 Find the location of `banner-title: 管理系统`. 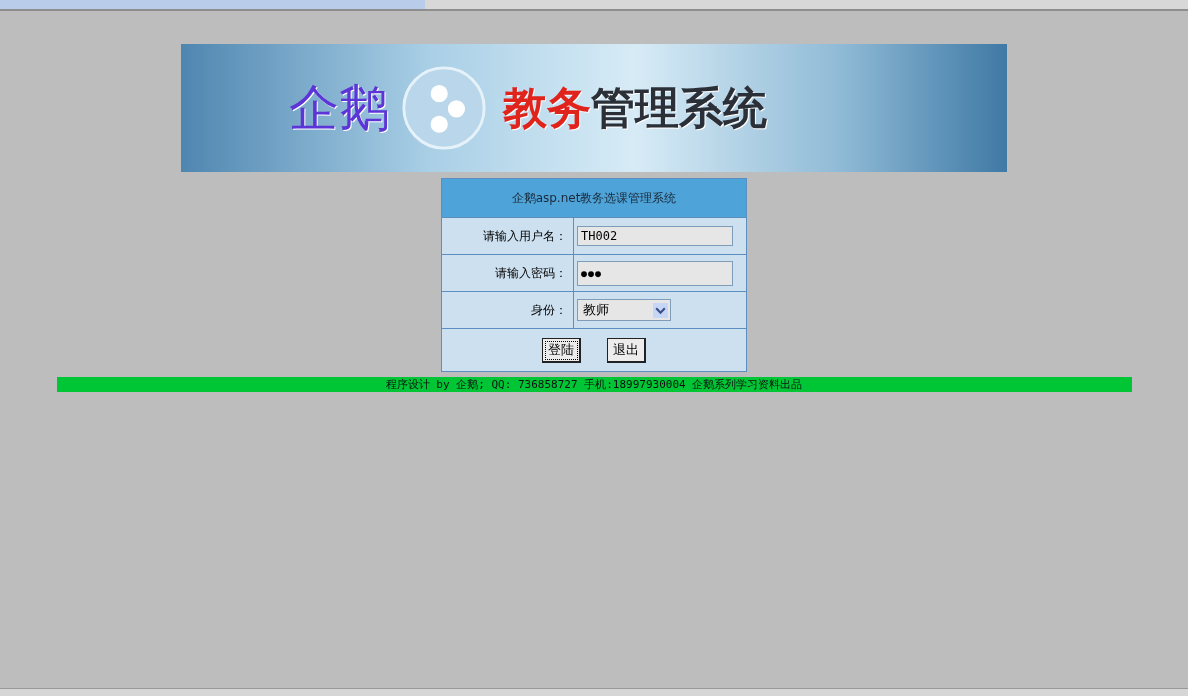

banner-title: 管理系统 is located at coordinates (679, 107).